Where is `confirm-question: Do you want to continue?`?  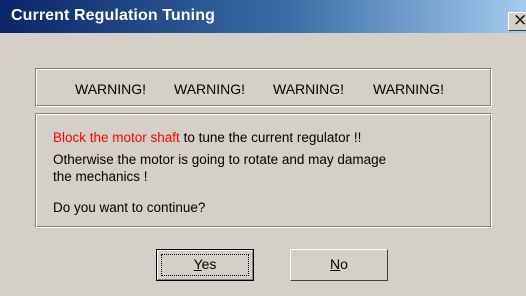 confirm-question: Do you want to continue? is located at coordinates (129, 207).